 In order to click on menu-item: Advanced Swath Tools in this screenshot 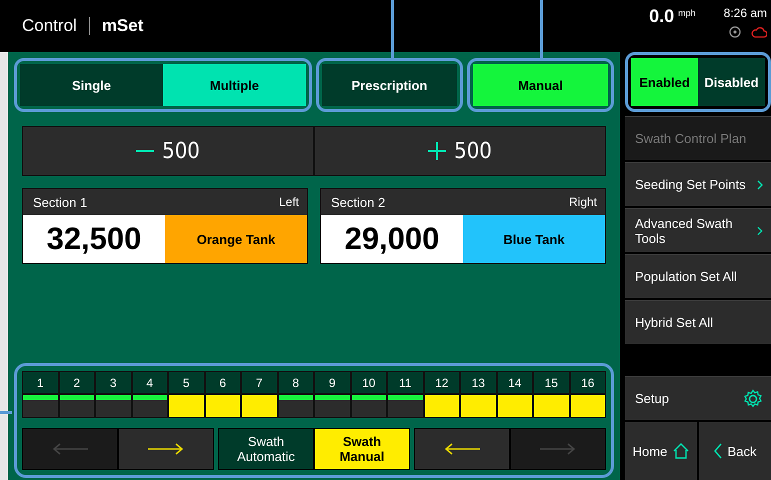, I will do `click(698, 230)`.